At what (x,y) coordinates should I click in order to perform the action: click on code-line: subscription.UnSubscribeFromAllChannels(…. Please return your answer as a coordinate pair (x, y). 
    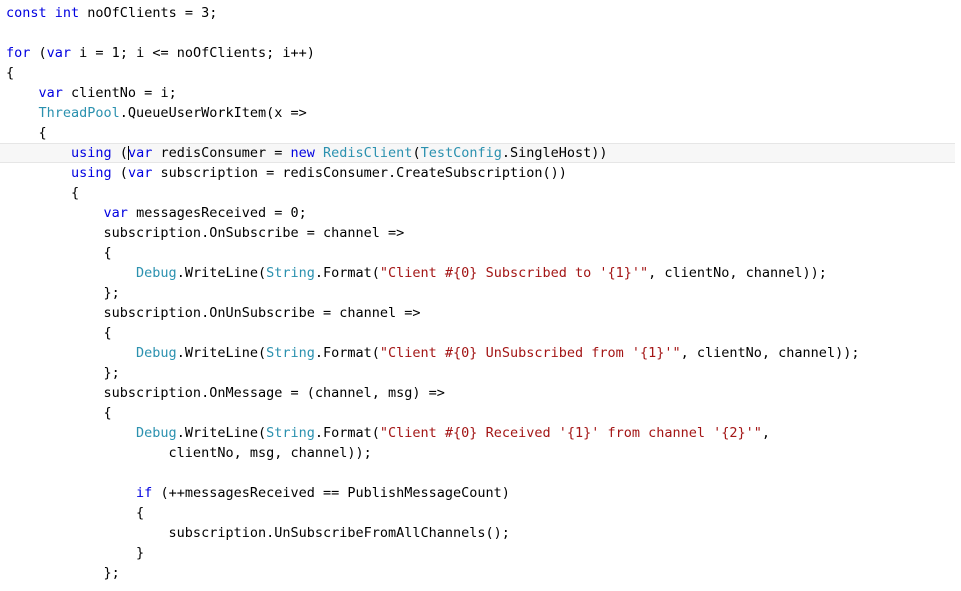
    Looking at the image, I should click on (480, 533).